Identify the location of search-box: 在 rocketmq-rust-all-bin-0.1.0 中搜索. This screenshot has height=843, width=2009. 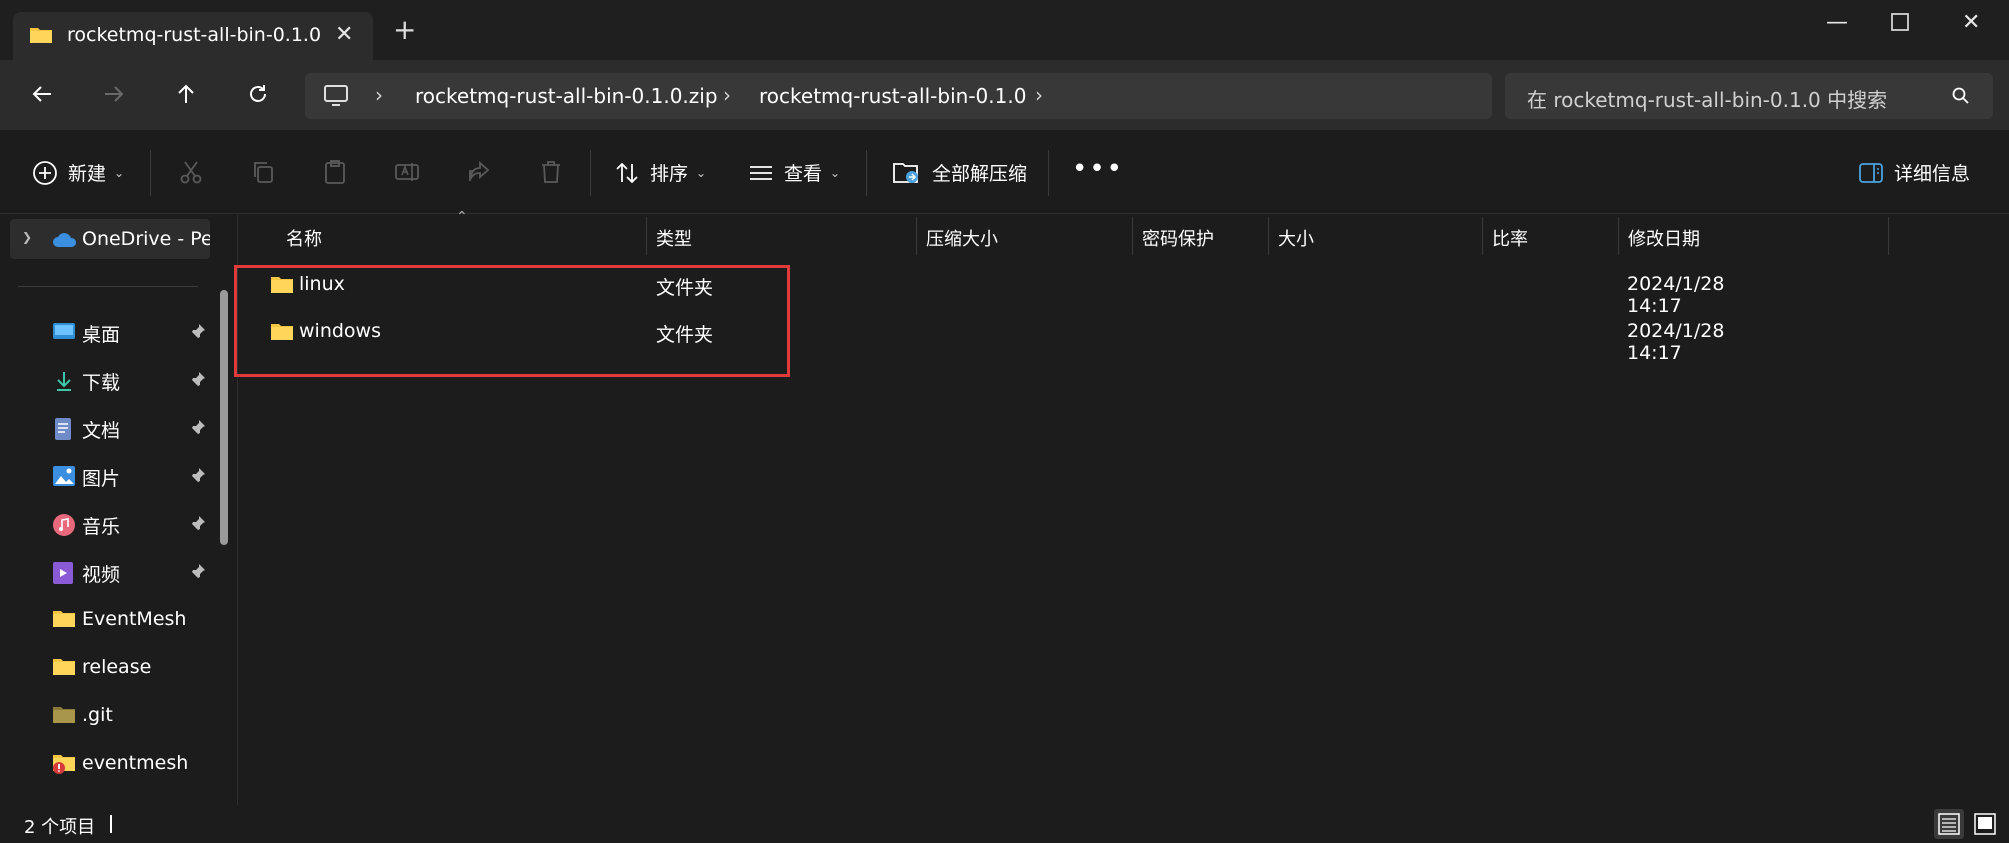
(1749, 96).